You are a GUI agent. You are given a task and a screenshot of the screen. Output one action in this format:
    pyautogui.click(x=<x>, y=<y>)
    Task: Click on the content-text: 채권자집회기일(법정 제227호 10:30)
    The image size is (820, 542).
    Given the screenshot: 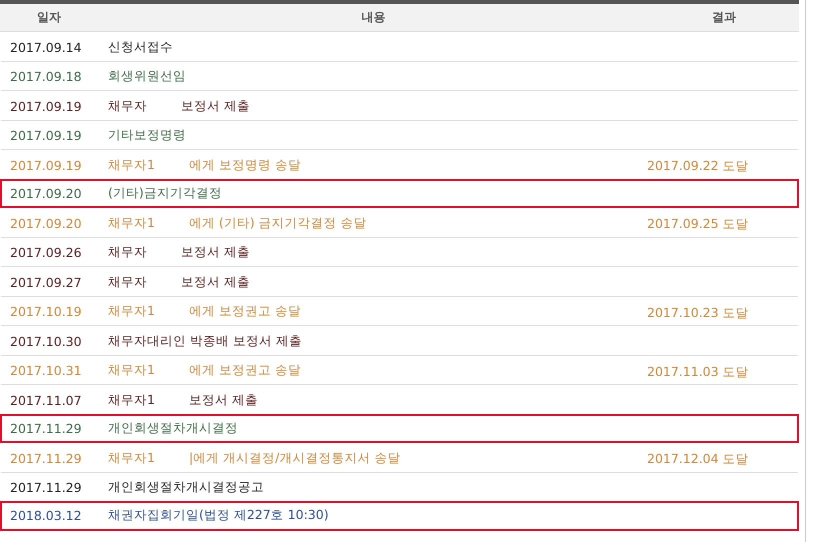 What is the action you would take?
    pyautogui.click(x=218, y=515)
    